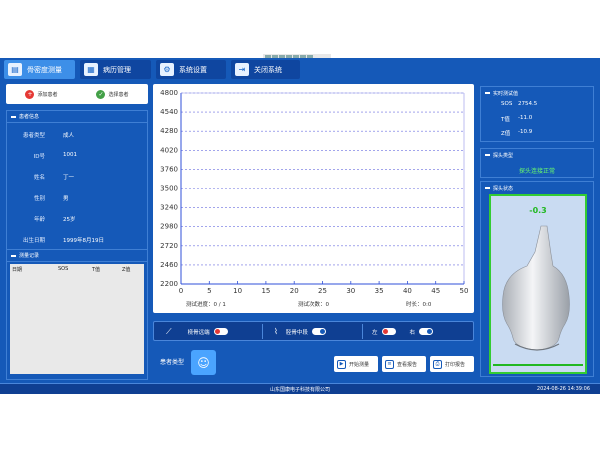 The height and width of the screenshot is (450, 600). Describe the element at coordinates (30, 94) in the screenshot. I see `plus-icon: +` at that location.